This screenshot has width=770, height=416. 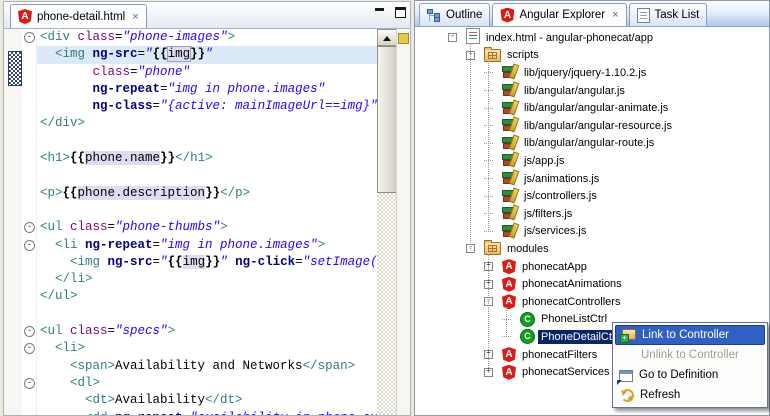 What do you see at coordinates (207, 193) in the screenshot?
I see `code-line: <p>{{phone.description}}</p>` at bounding box center [207, 193].